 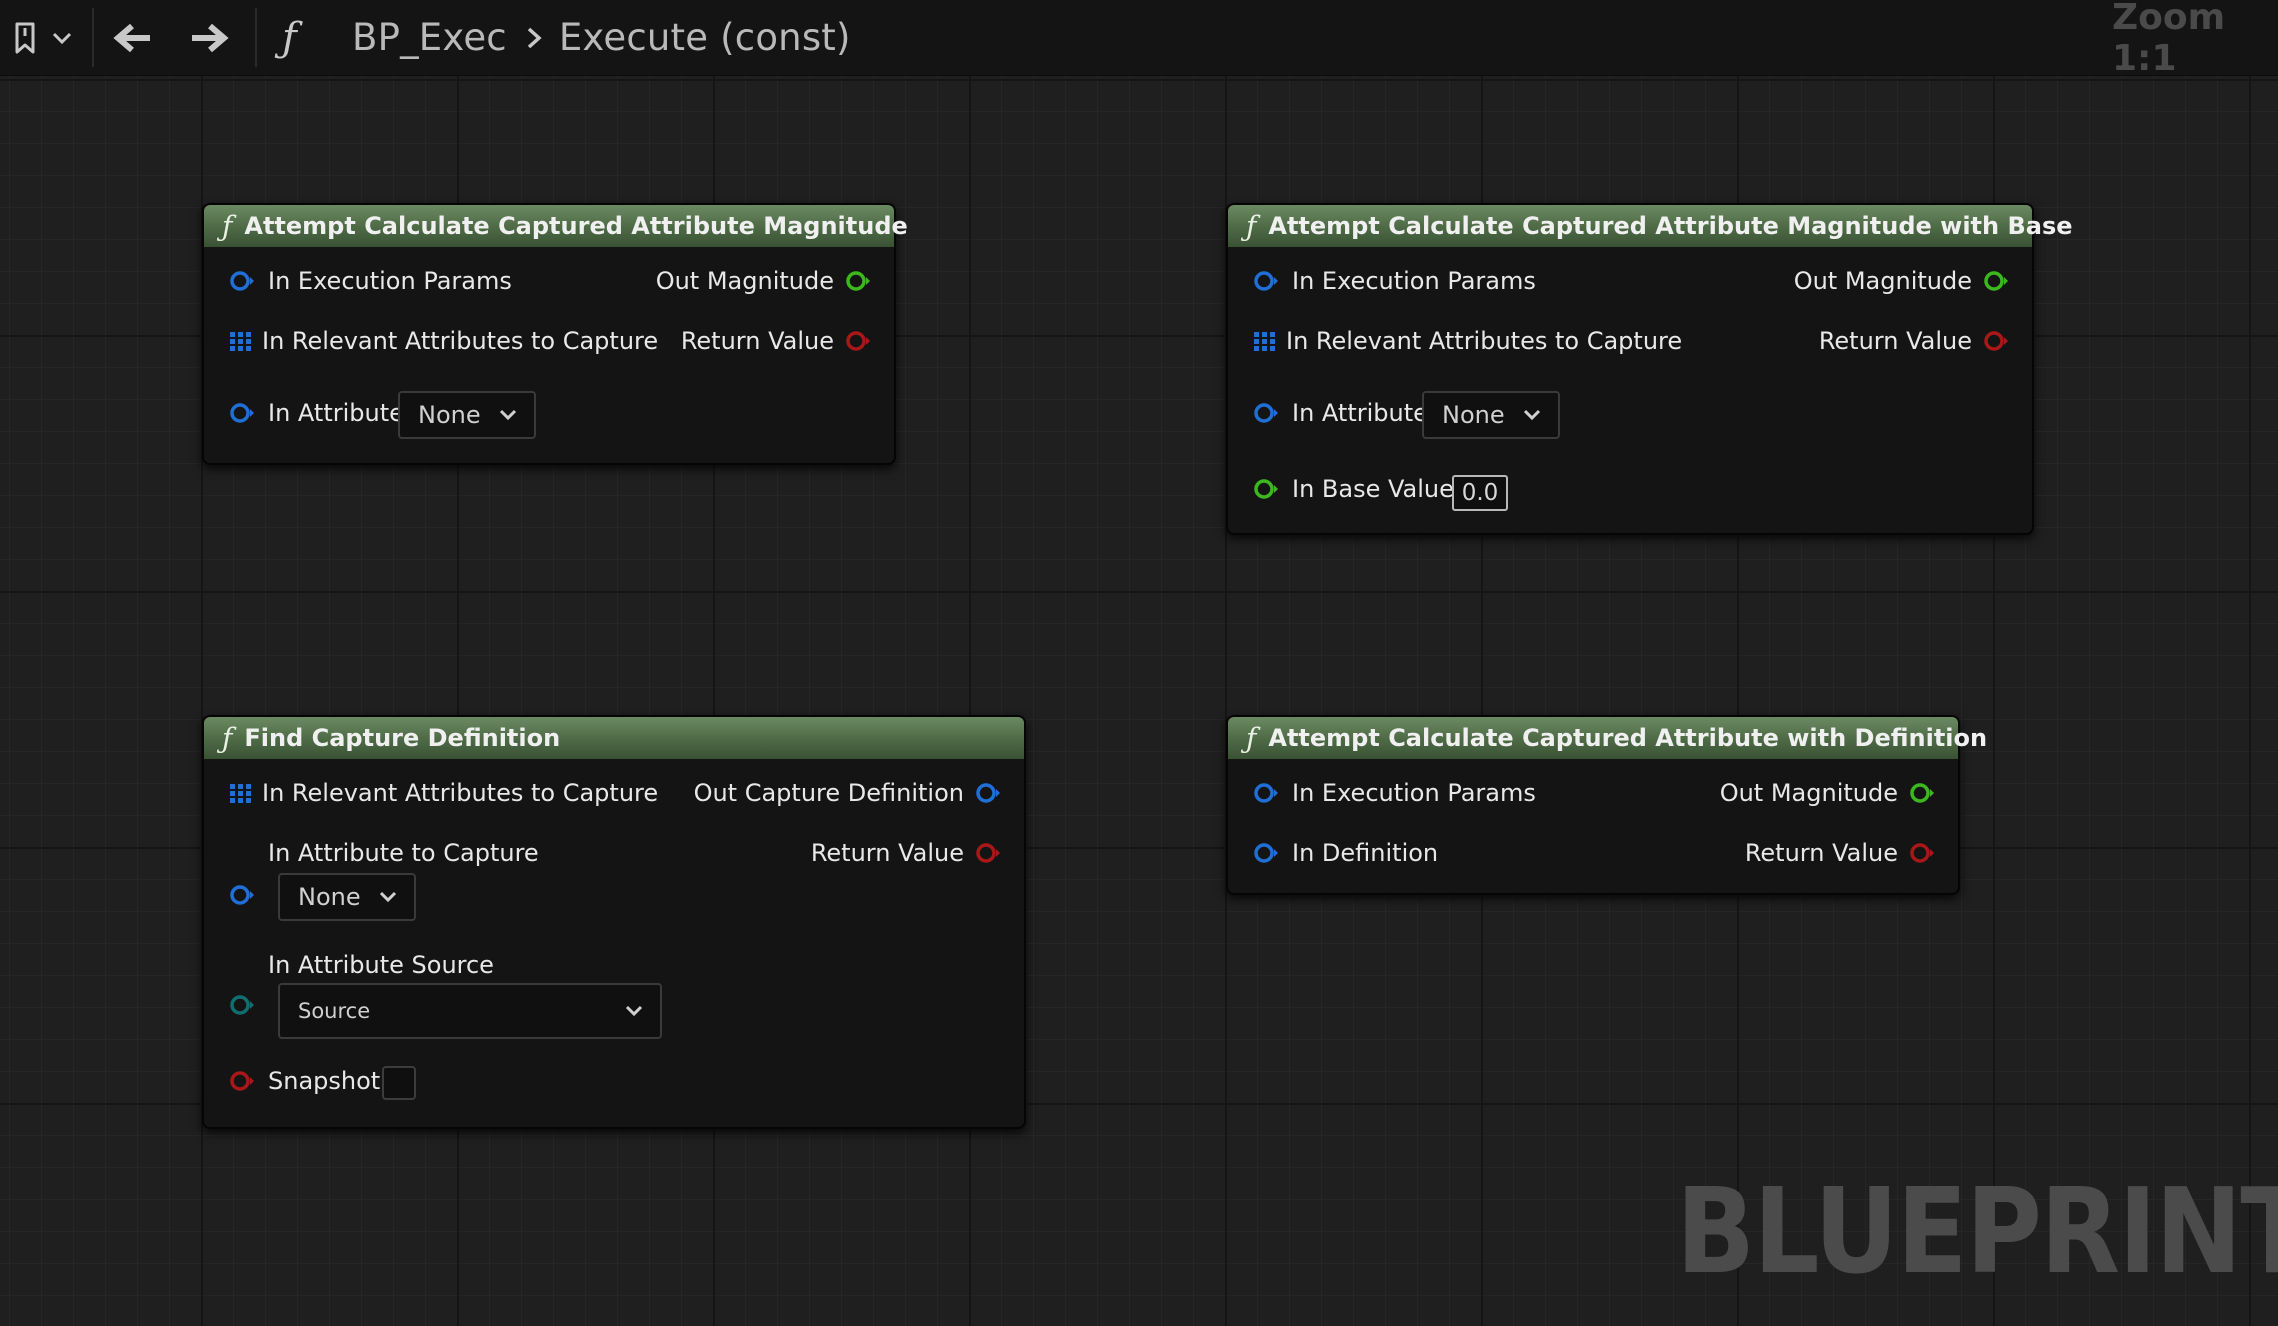 I want to click on attribute-source-dropdown: Source, so click(x=470, y=1011).